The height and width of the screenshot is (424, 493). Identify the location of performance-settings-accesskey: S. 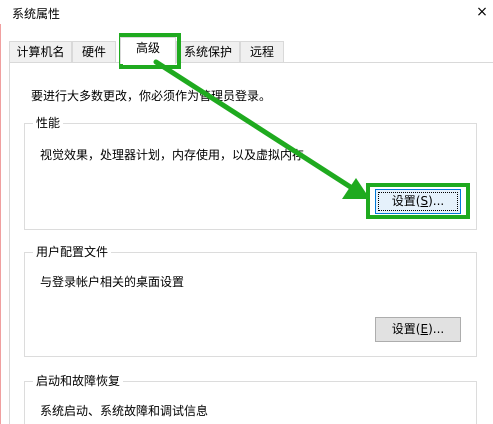
(424, 201).